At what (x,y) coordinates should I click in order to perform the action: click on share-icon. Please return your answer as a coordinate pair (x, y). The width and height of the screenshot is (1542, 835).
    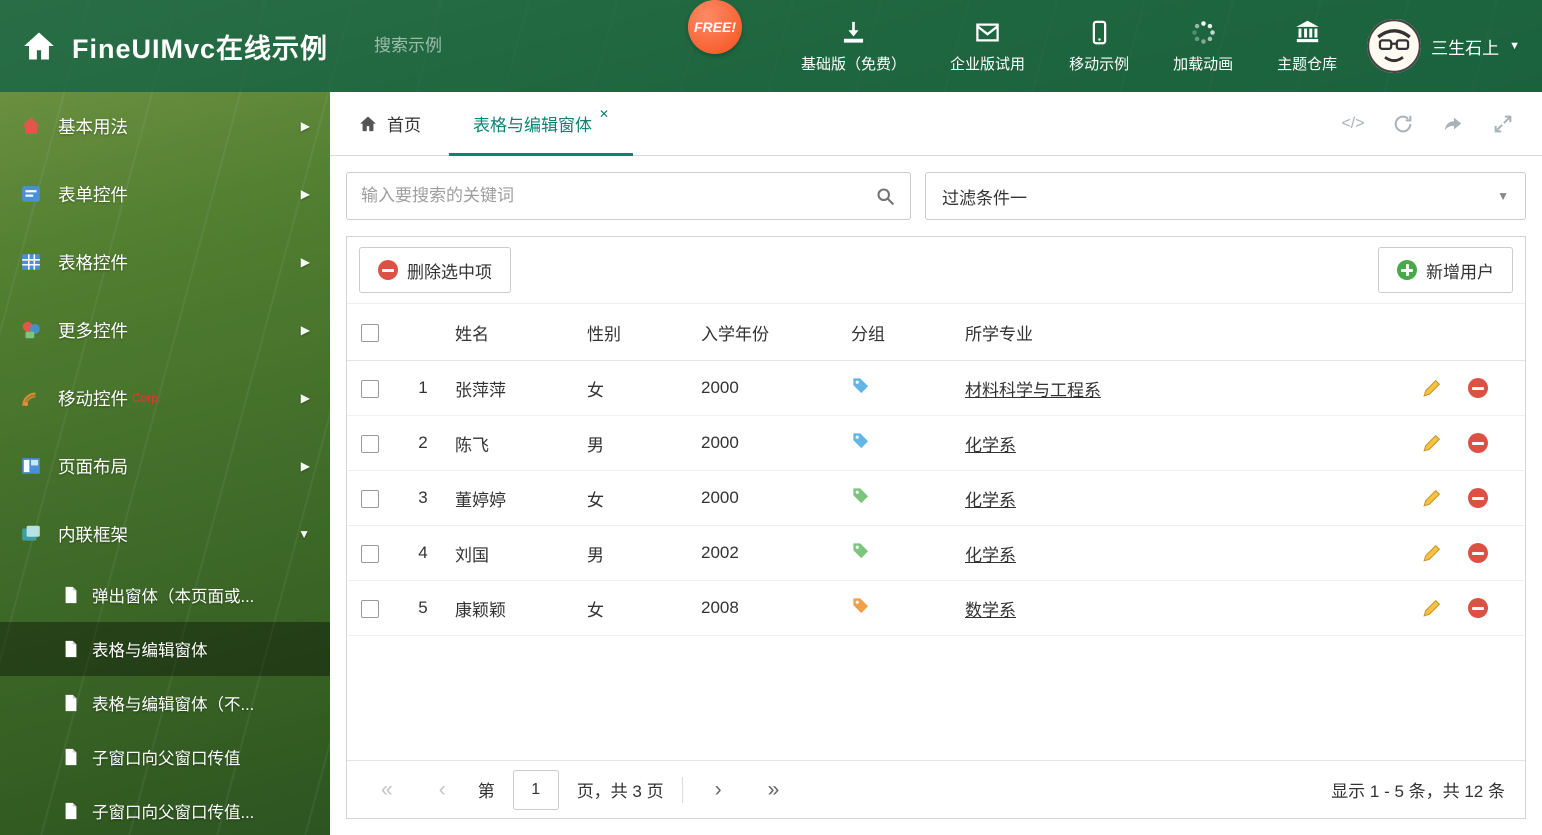
    Looking at the image, I should click on (1453, 124).